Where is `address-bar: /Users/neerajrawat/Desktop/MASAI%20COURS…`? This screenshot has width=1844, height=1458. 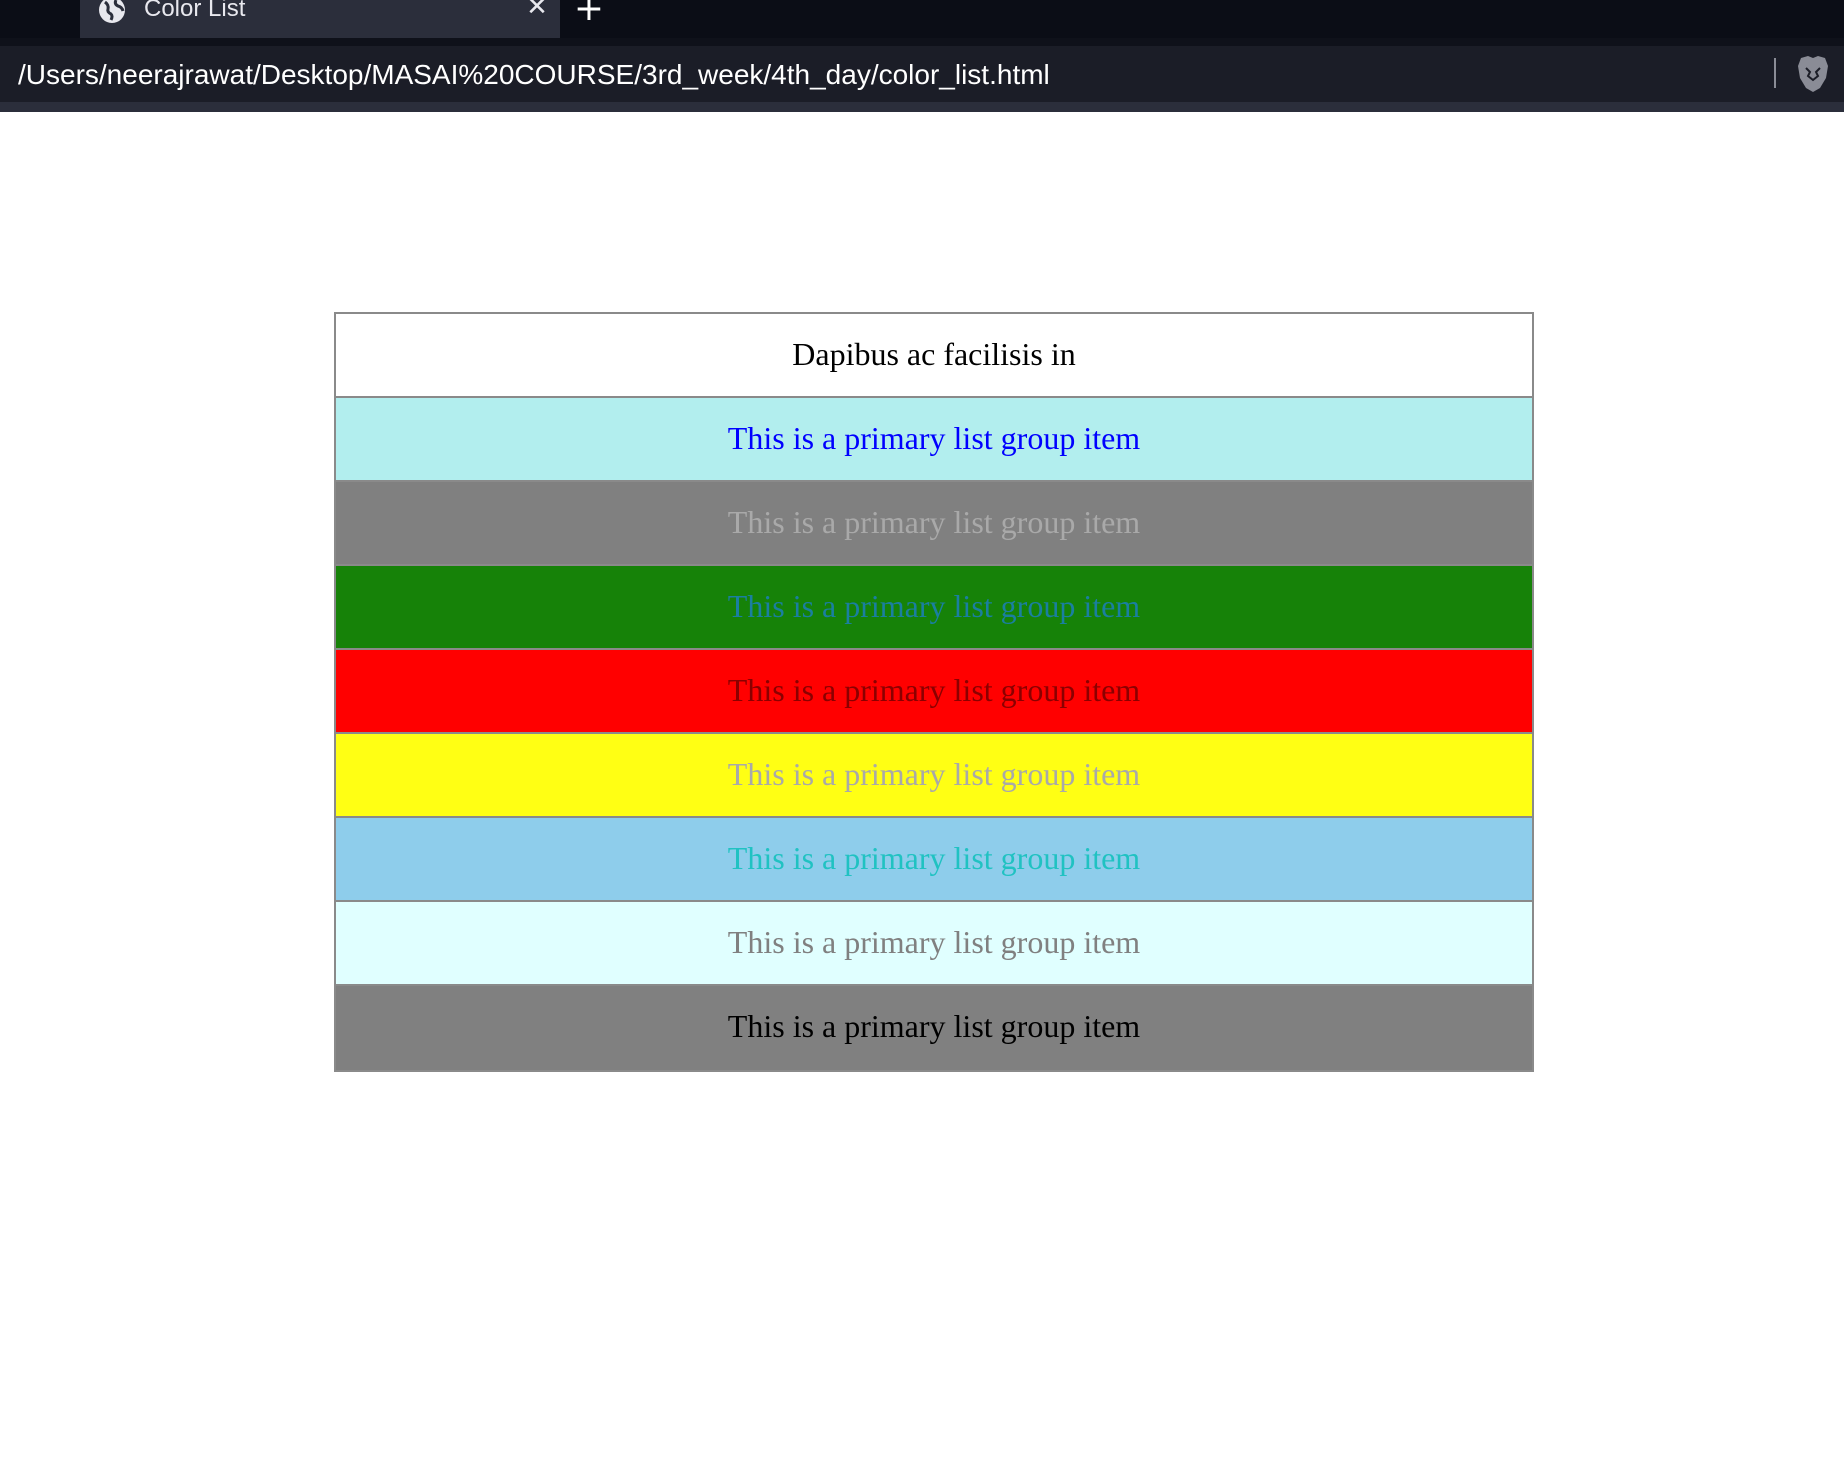
address-bar: /Users/neerajrawat/Desktop/MASAI%20COURS… is located at coordinates (922, 74).